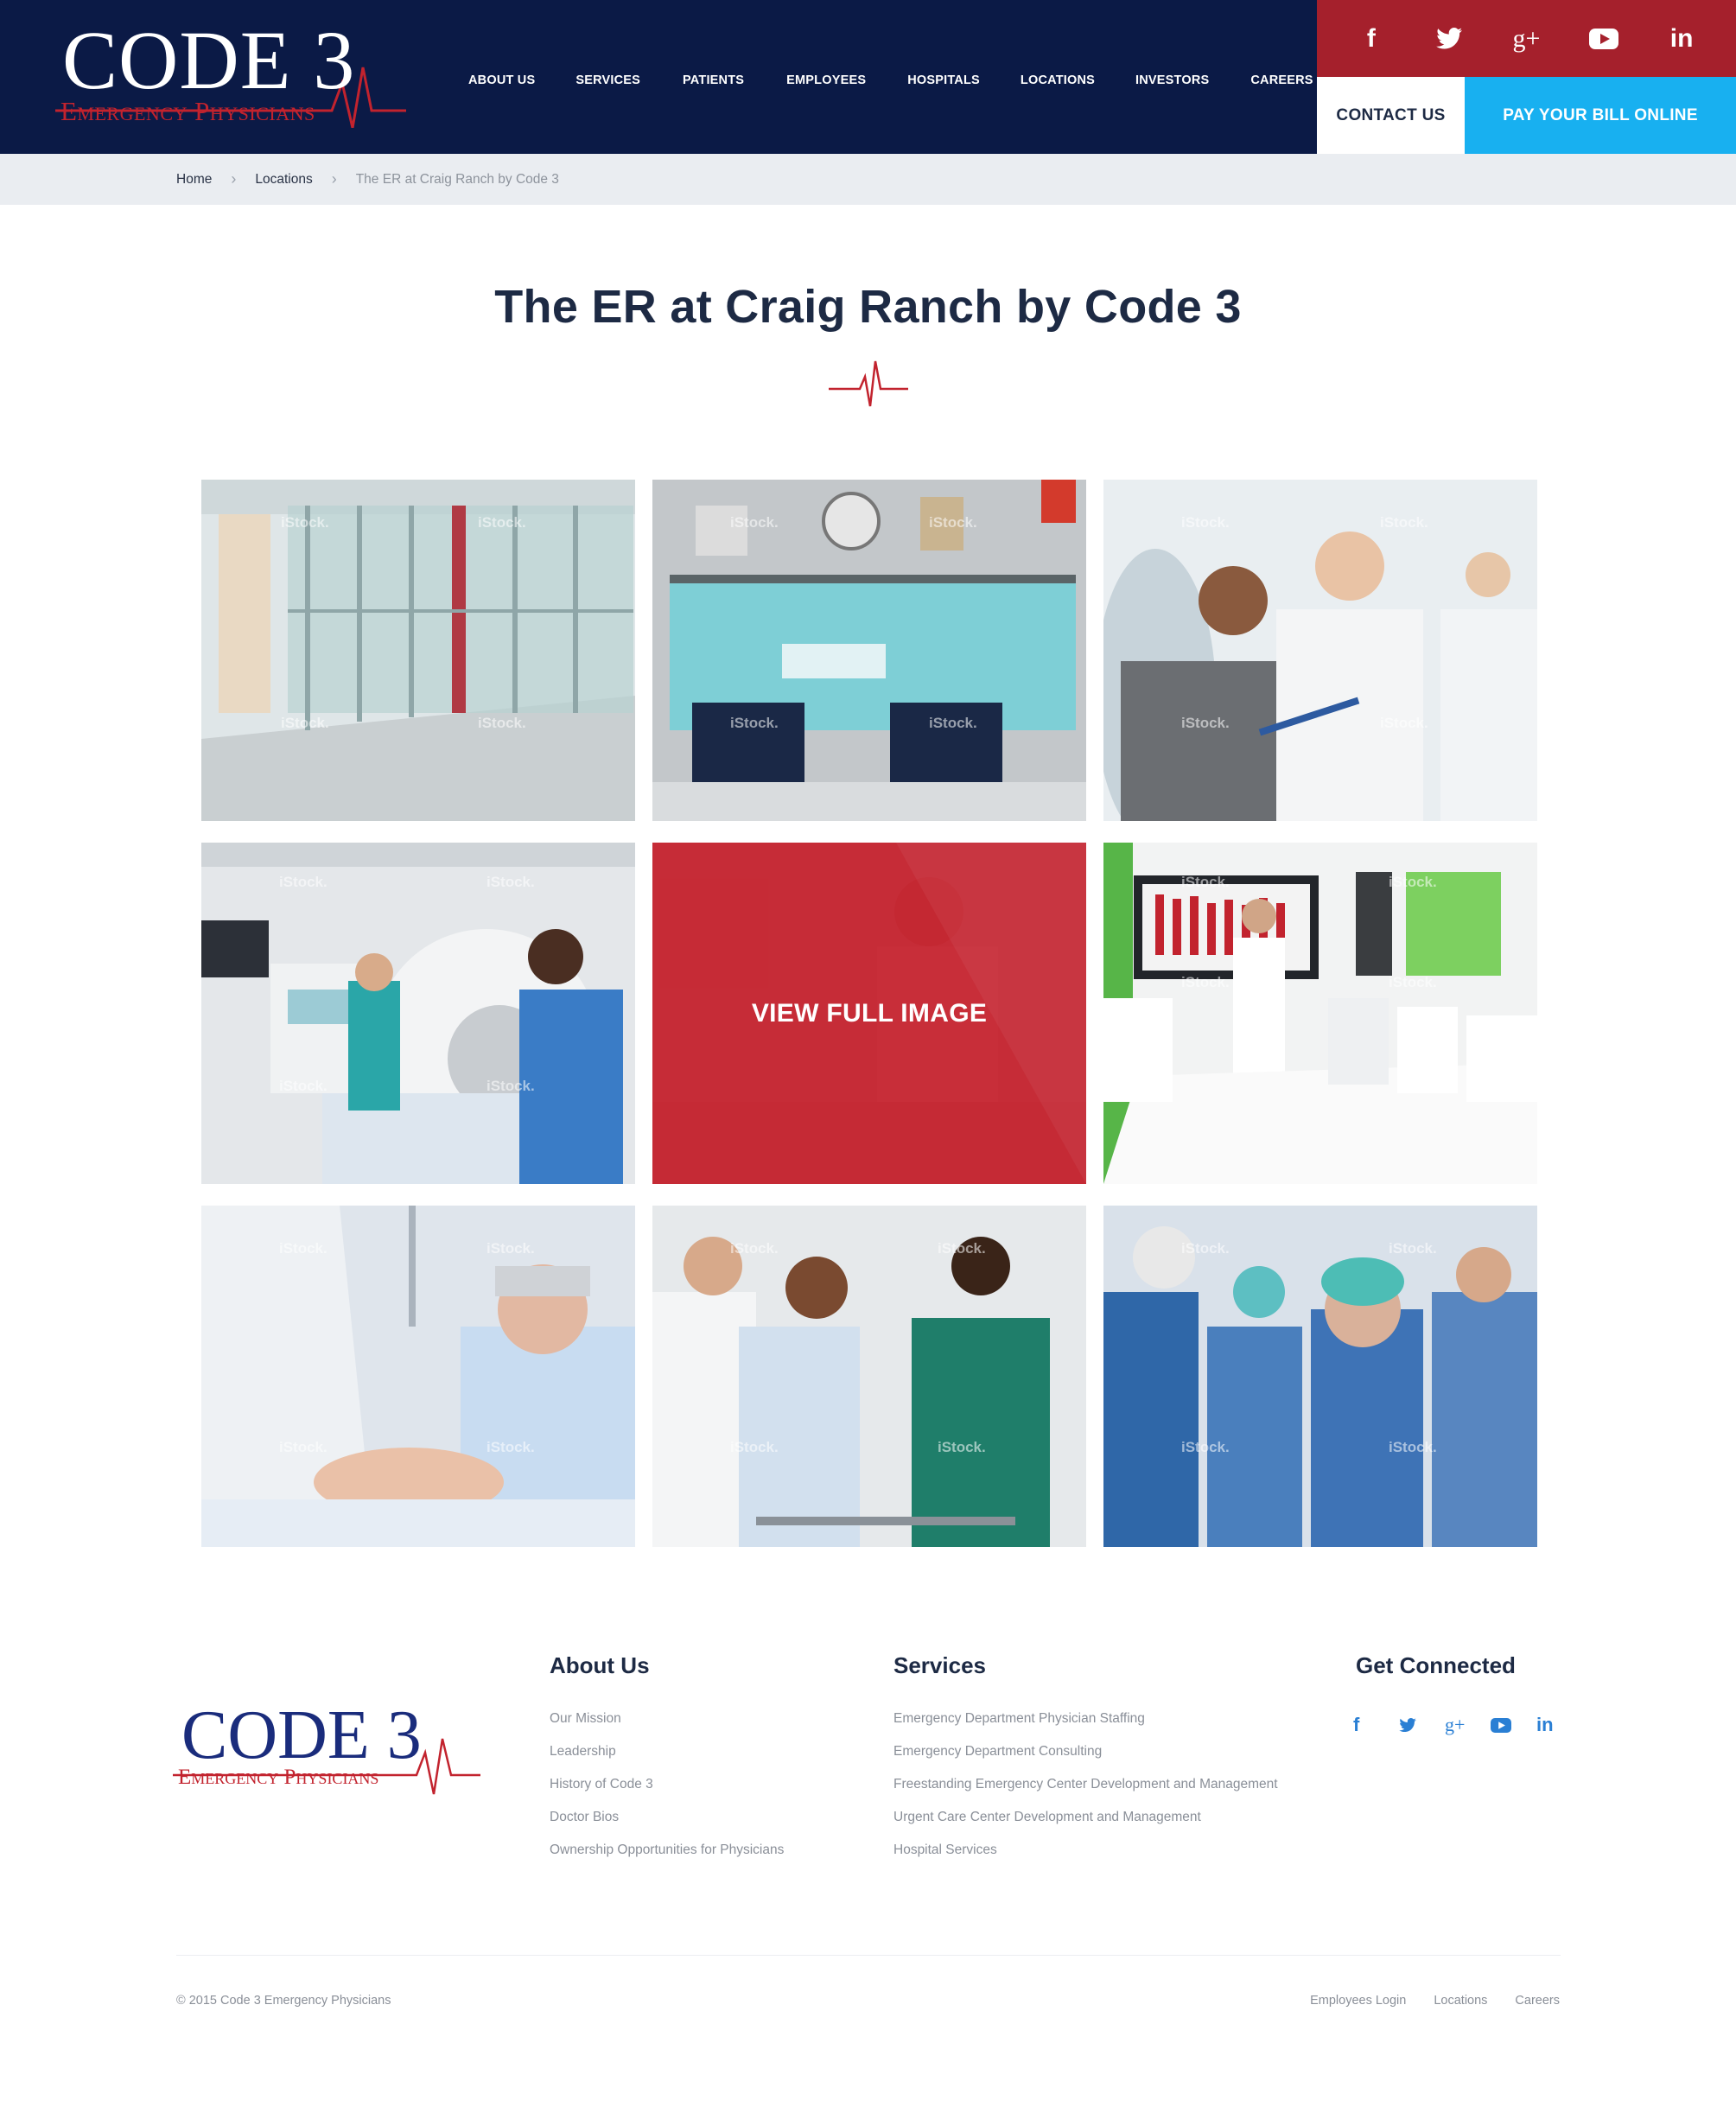 The width and height of the screenshot is (1736, 2113). I want to click on footer-logo: CODE 3 Emergency Physicians, so click(328, 1748).